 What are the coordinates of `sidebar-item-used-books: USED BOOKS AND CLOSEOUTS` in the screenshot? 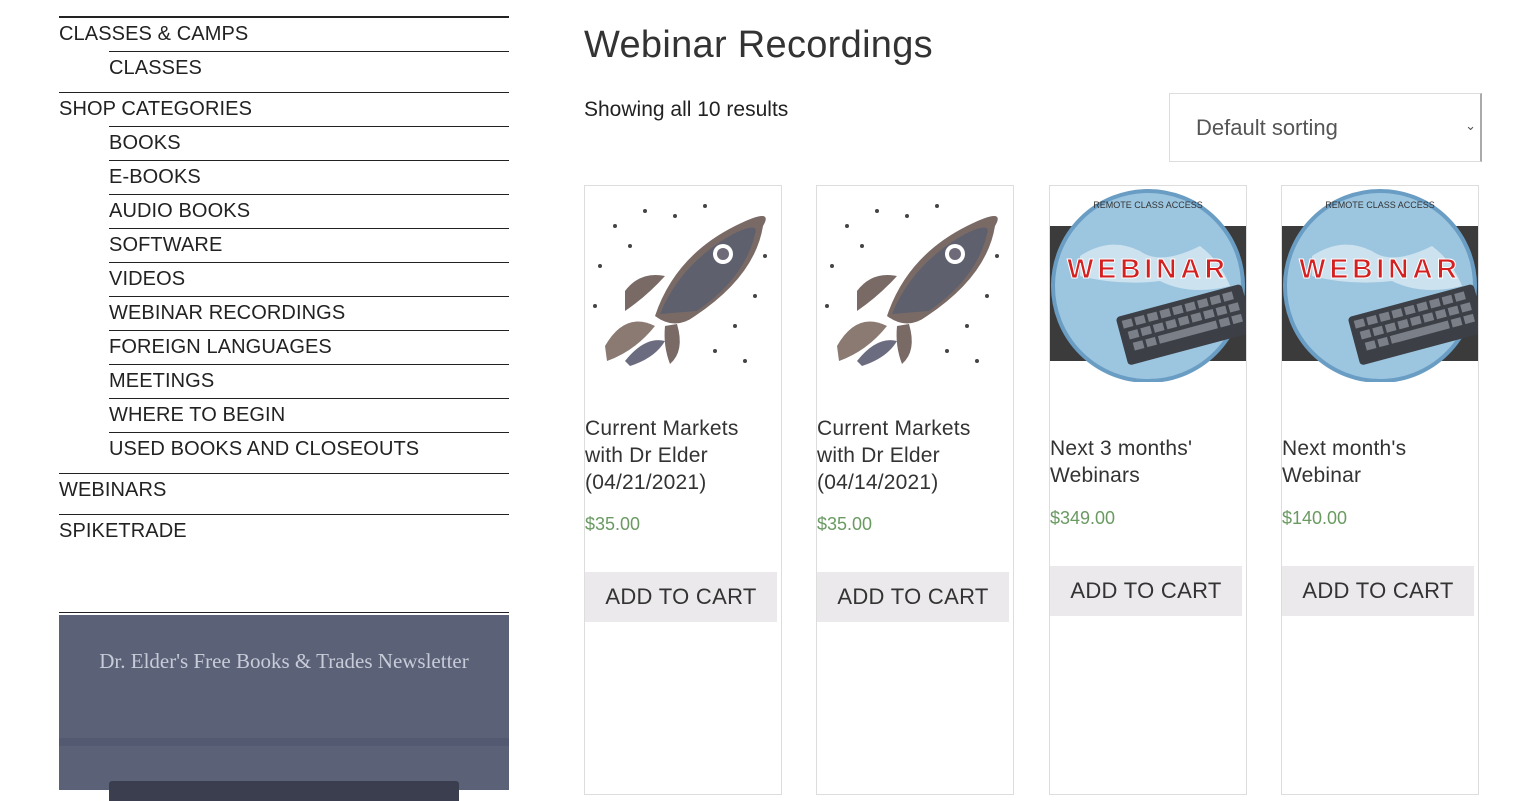 It's located at (309, 449).